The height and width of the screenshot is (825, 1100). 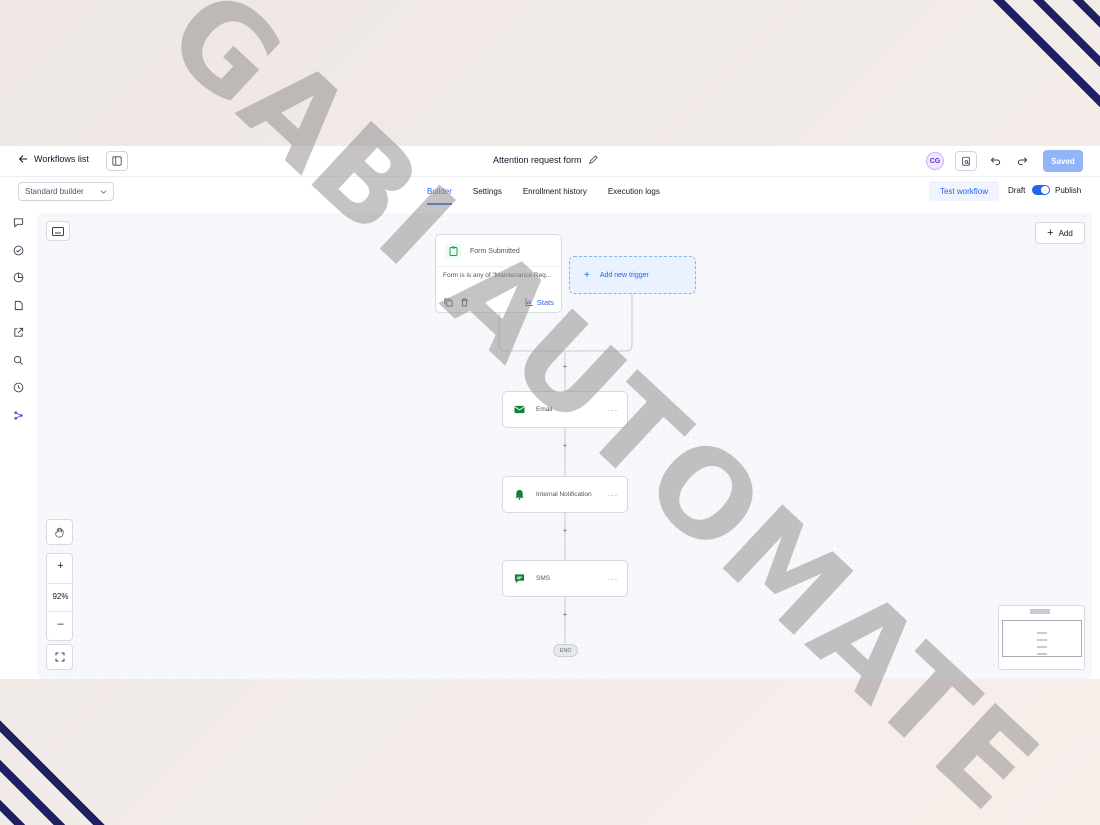 What do you see at coordinates (495, 251) in the screenshot?
I see `trigger-title: Form Submitted` at bounding box center [495, 251].